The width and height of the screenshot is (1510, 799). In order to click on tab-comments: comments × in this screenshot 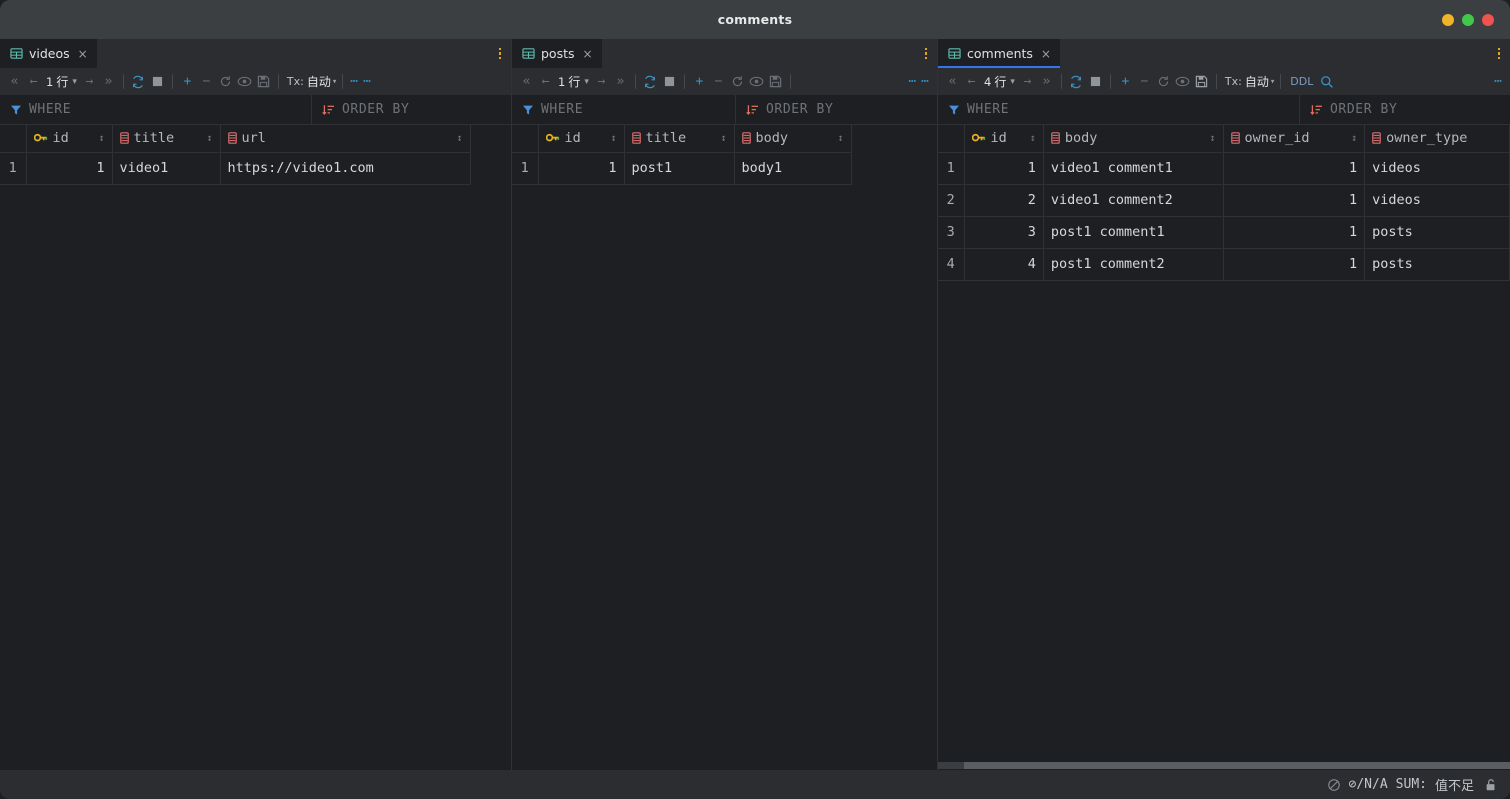, I will do `click(999, 53)`.